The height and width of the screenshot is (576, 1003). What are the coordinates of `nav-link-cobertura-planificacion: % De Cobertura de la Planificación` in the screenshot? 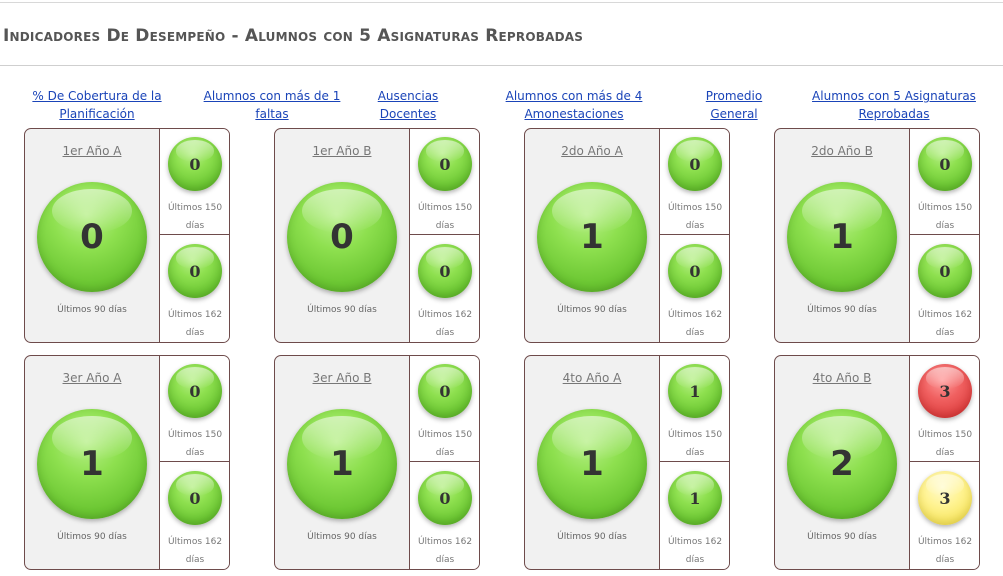 It's located at (97, 105).